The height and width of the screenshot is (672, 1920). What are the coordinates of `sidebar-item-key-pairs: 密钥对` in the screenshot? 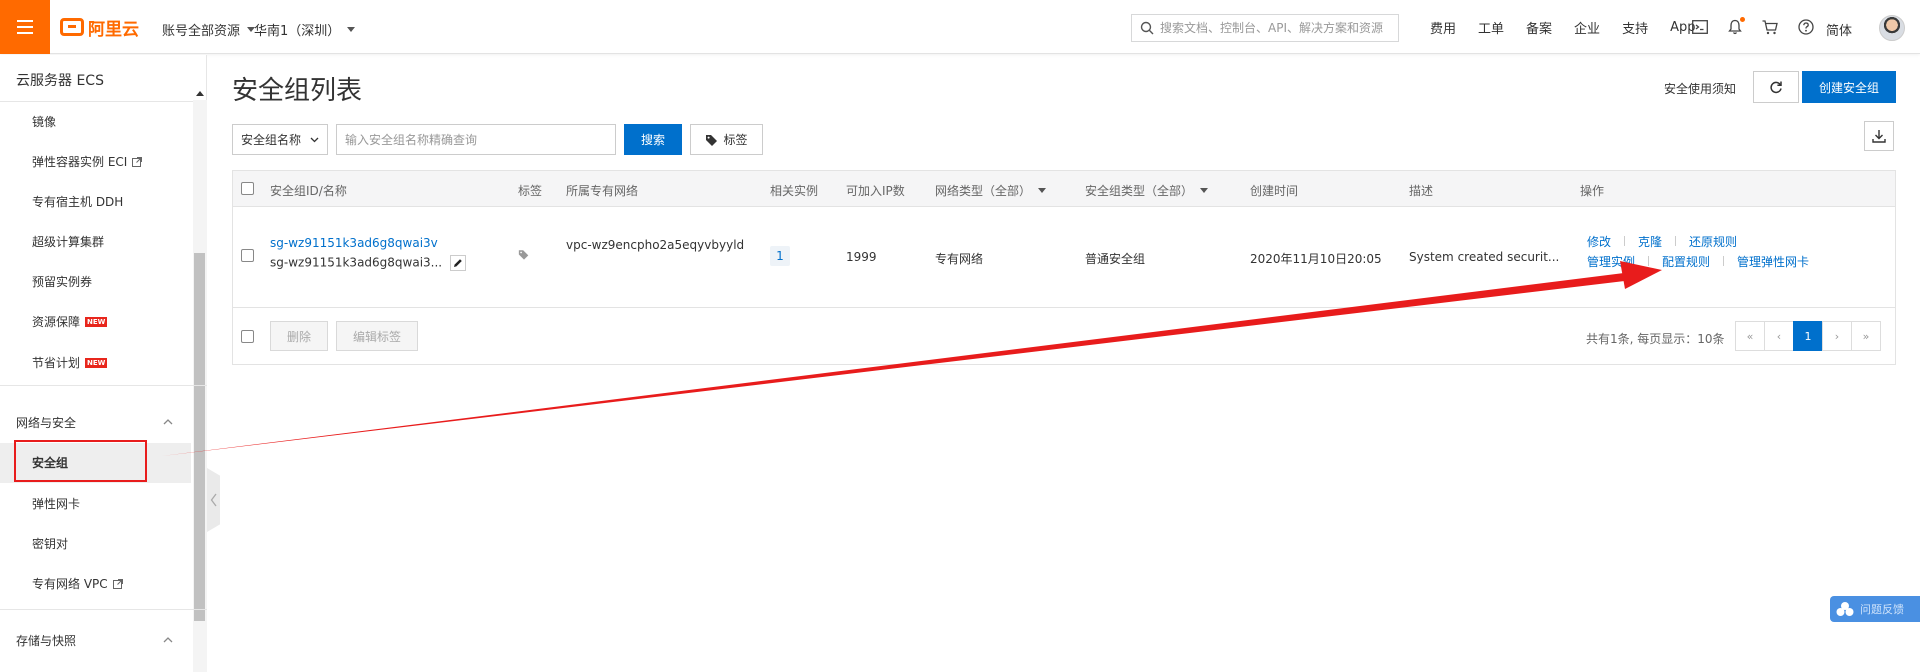 It's located at (50, 543).